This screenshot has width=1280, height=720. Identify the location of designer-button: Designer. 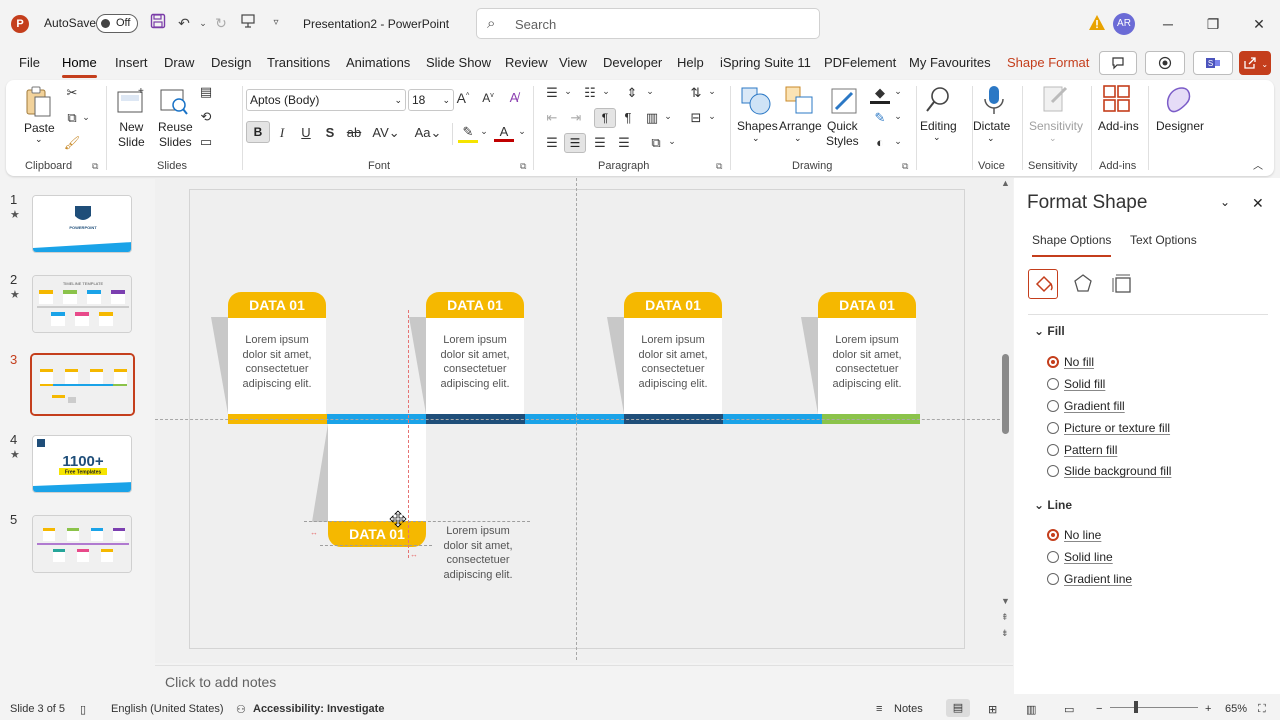
(1180, 126).